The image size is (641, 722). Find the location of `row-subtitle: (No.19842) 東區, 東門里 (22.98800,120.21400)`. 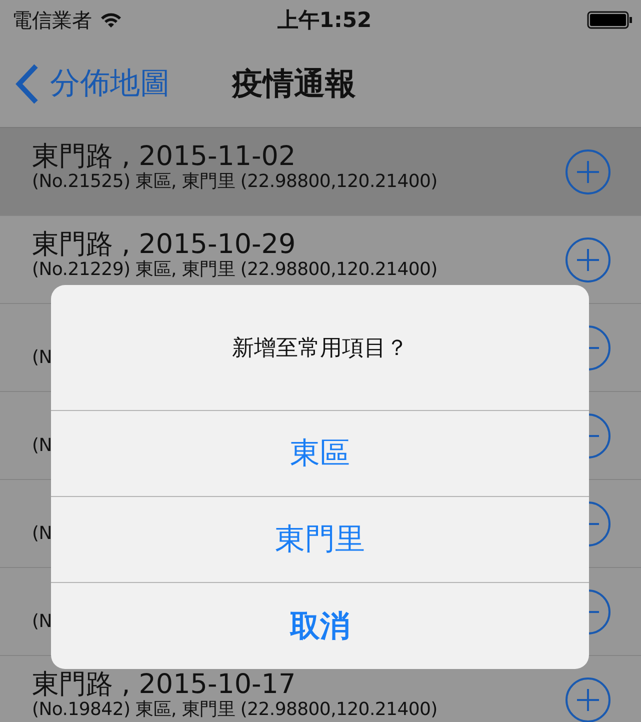

row-subtitle: (No.19842) 東區, 東門里 (22.98800,120.21400) is located at coordinates (235, 709).